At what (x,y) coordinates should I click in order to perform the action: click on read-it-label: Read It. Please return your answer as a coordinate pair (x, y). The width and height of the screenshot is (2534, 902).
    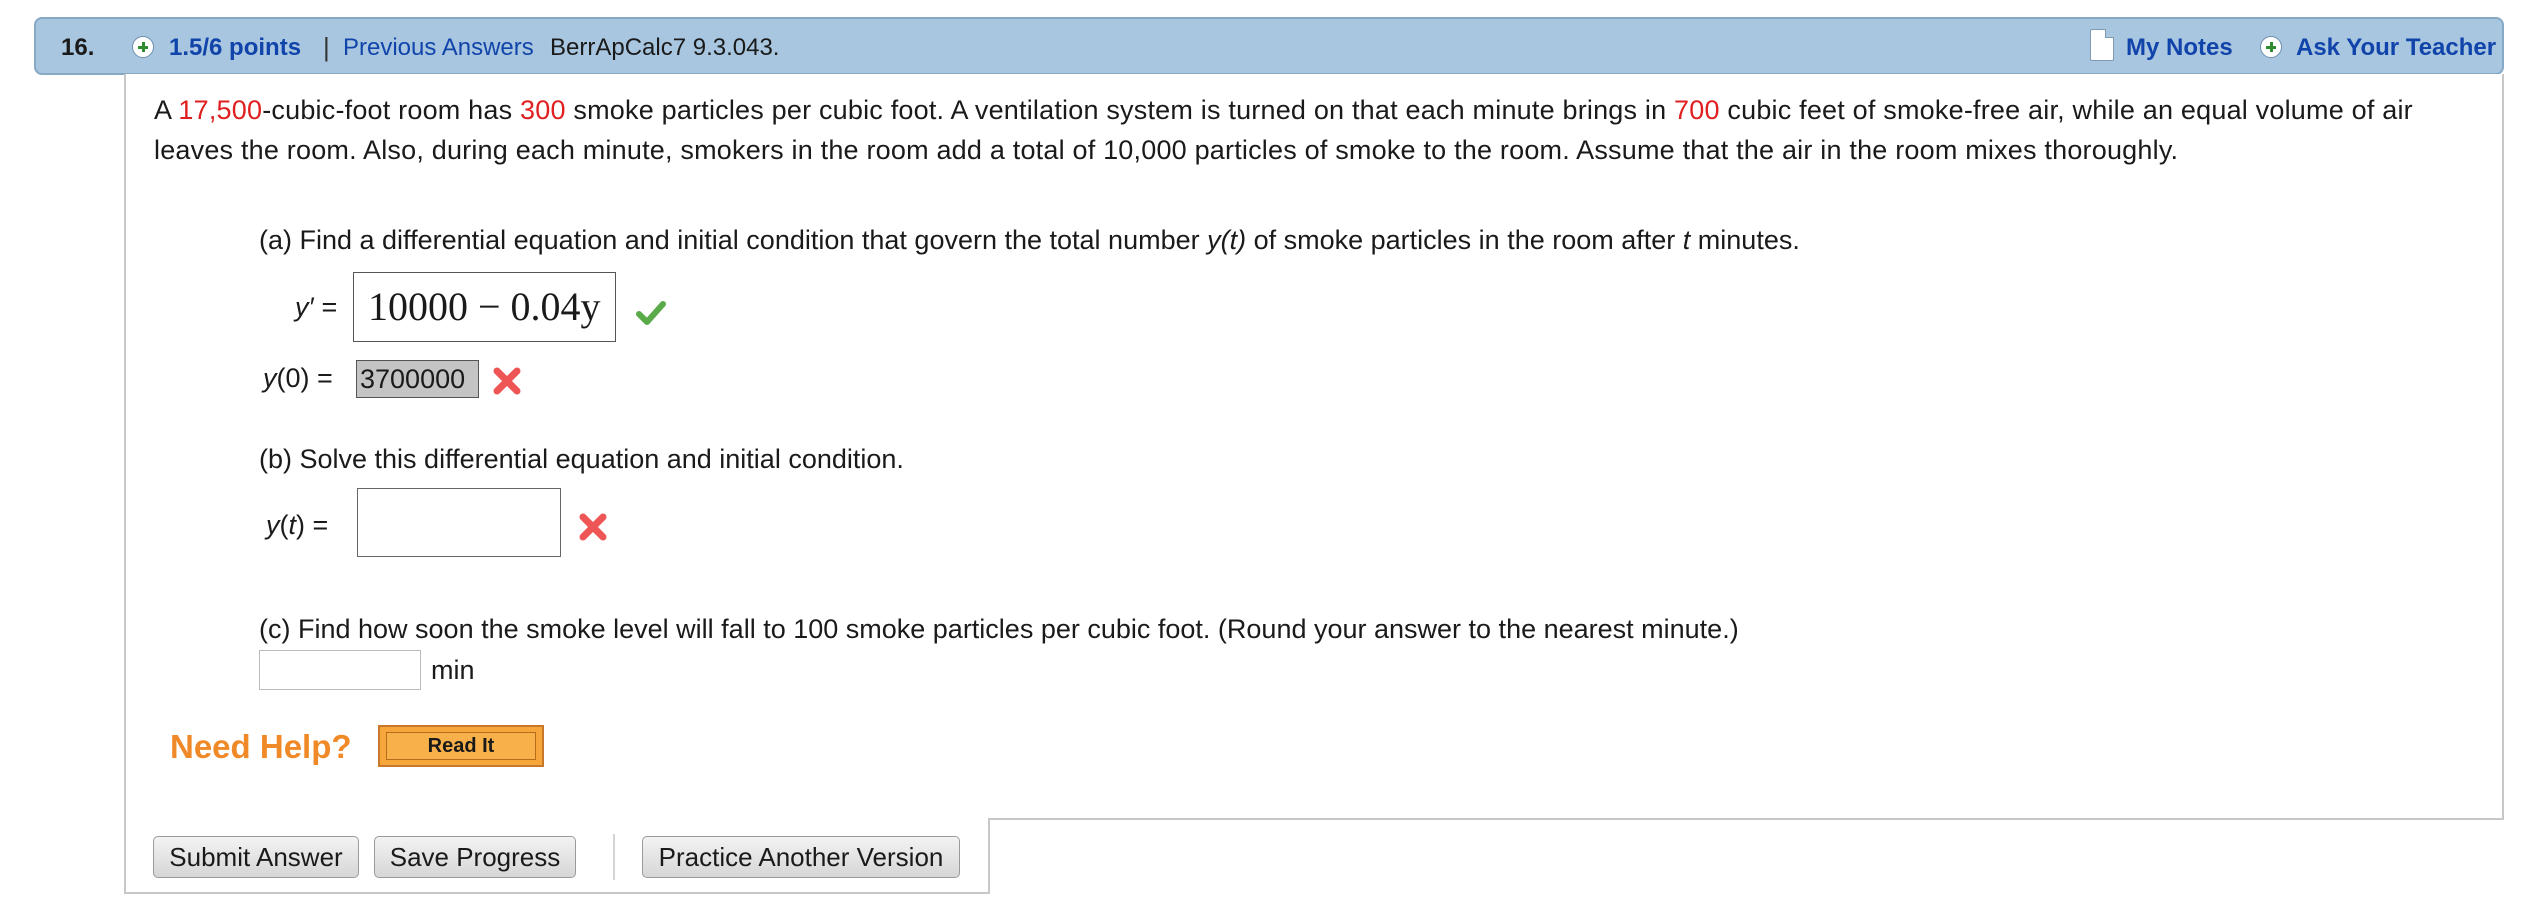
    Looking at the image, I should click on (461, 746).